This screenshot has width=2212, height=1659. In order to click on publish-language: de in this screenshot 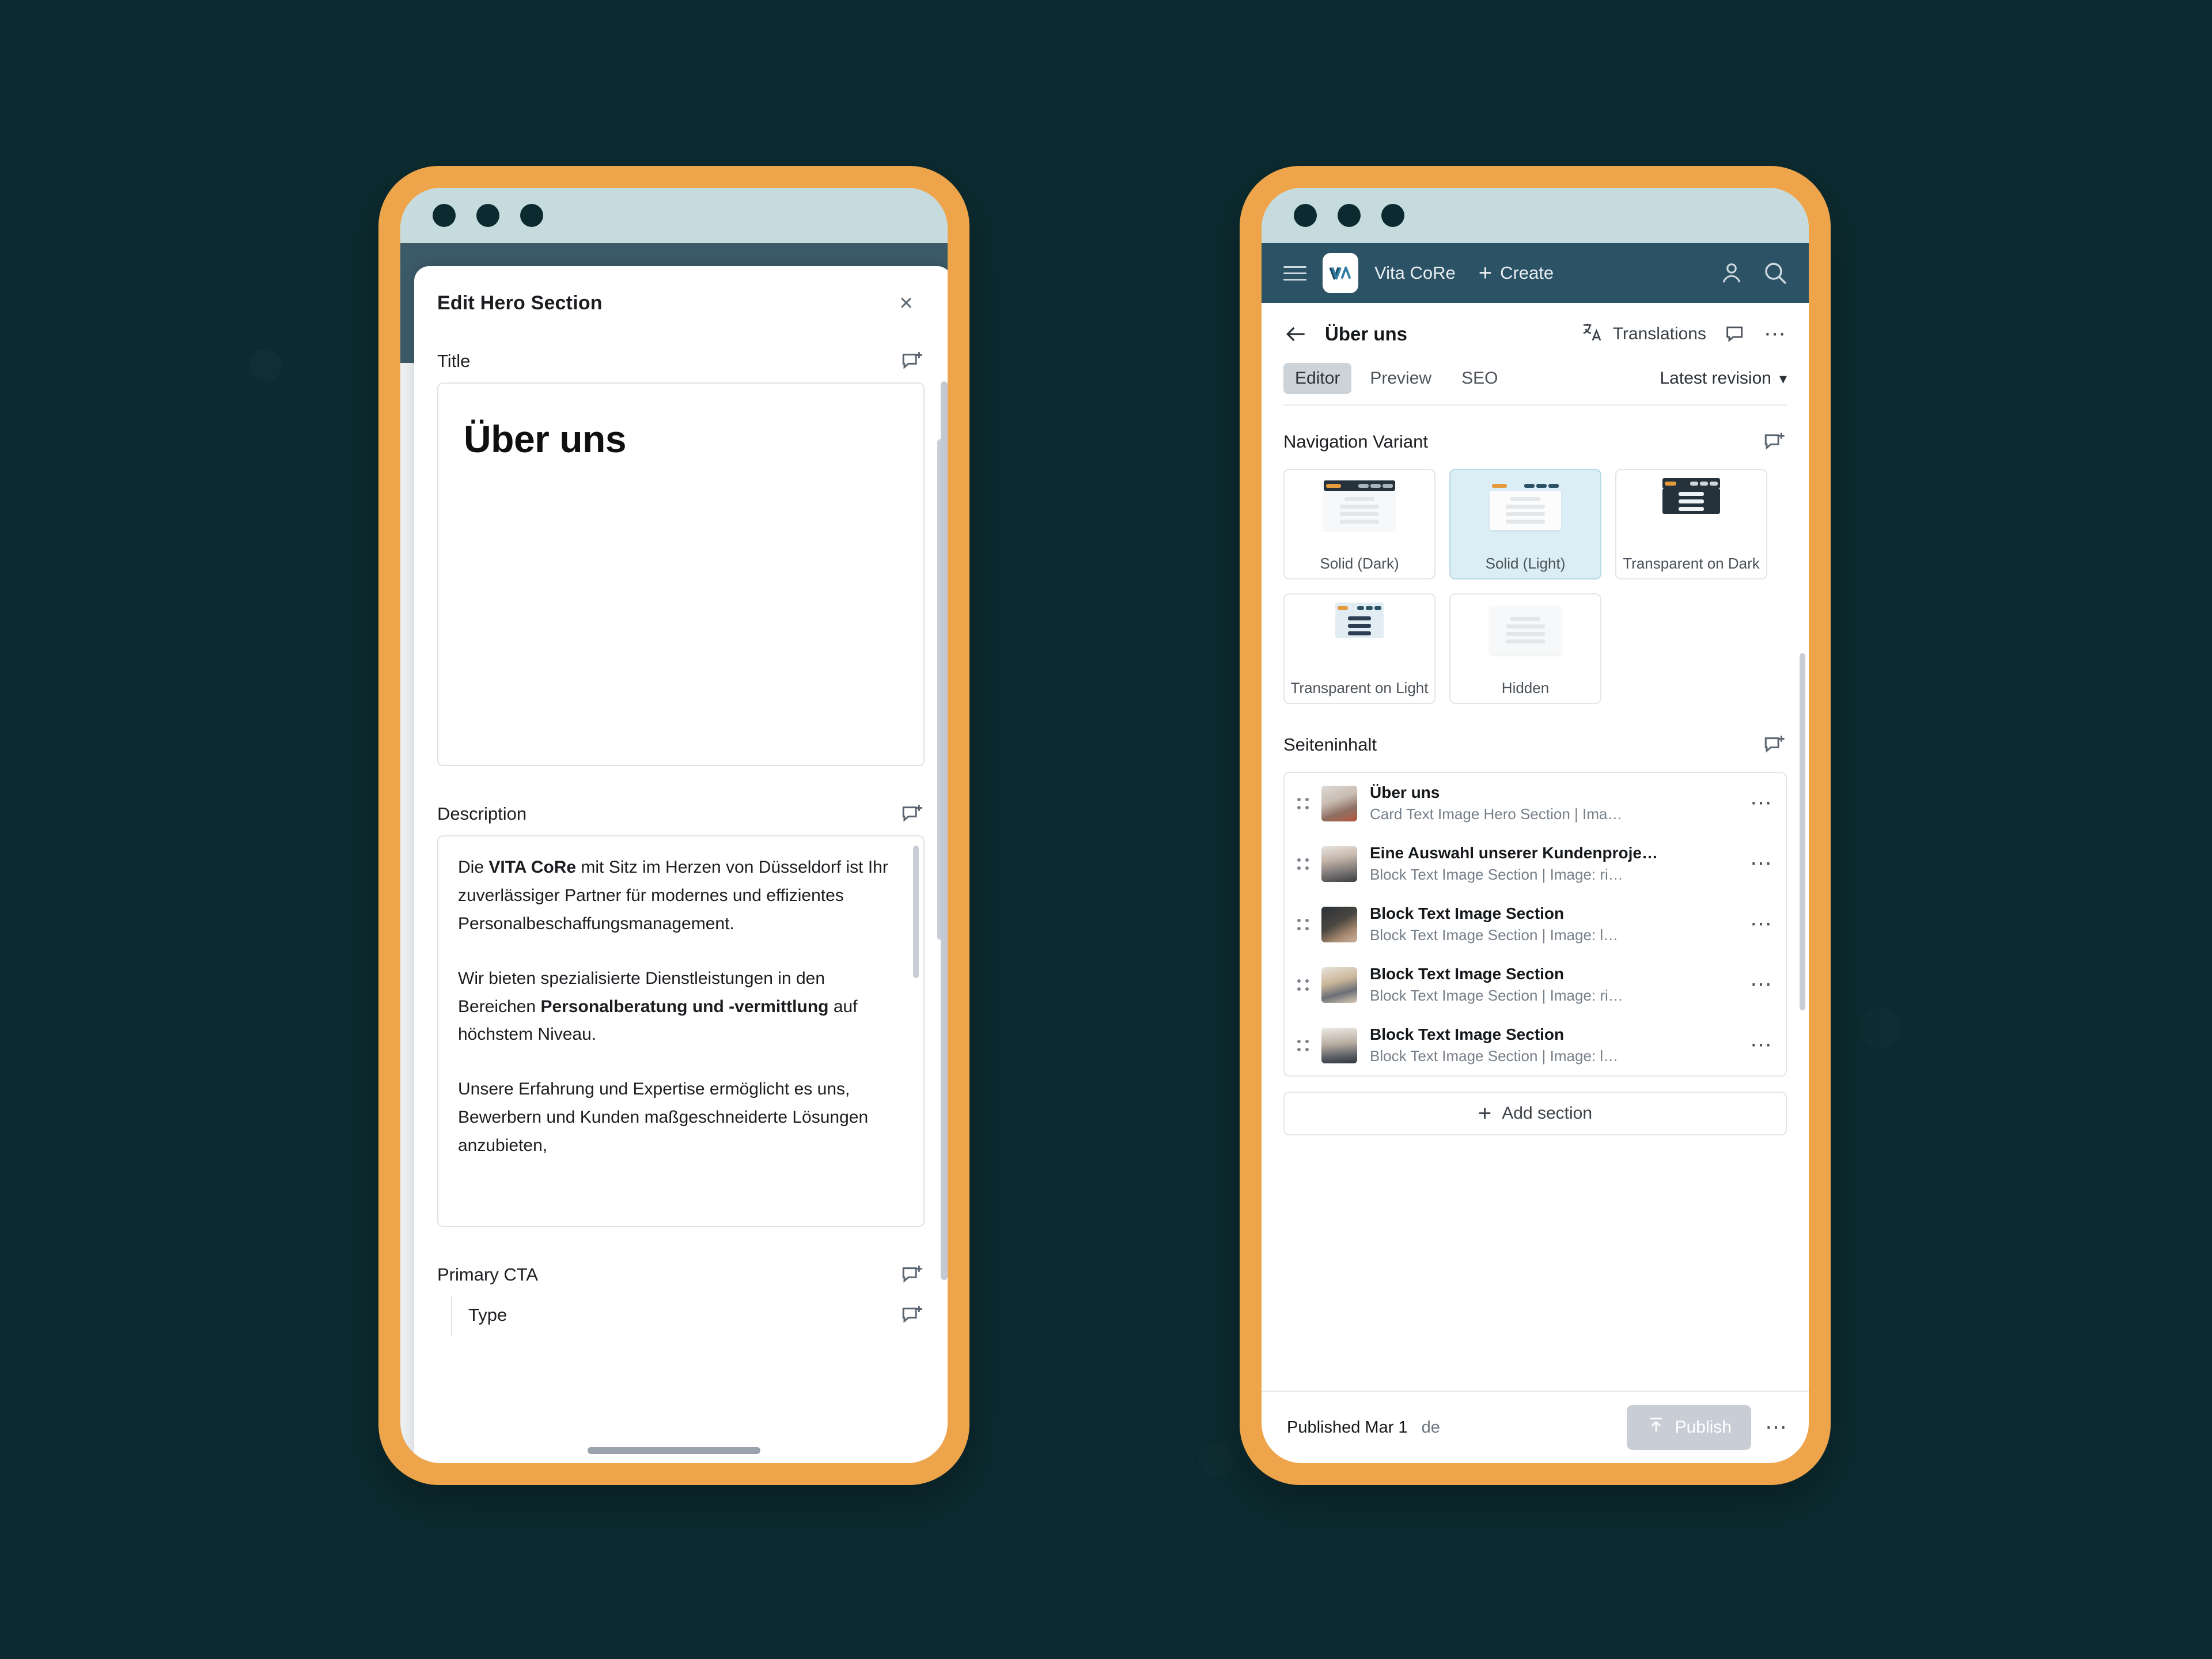, I will do `click(1430, 1427)`.